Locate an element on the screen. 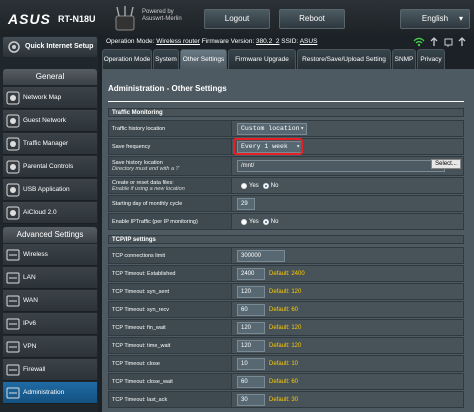  tcp-timeout-label: TCP Timeout: last_ack is located at coordinates (170, 399).